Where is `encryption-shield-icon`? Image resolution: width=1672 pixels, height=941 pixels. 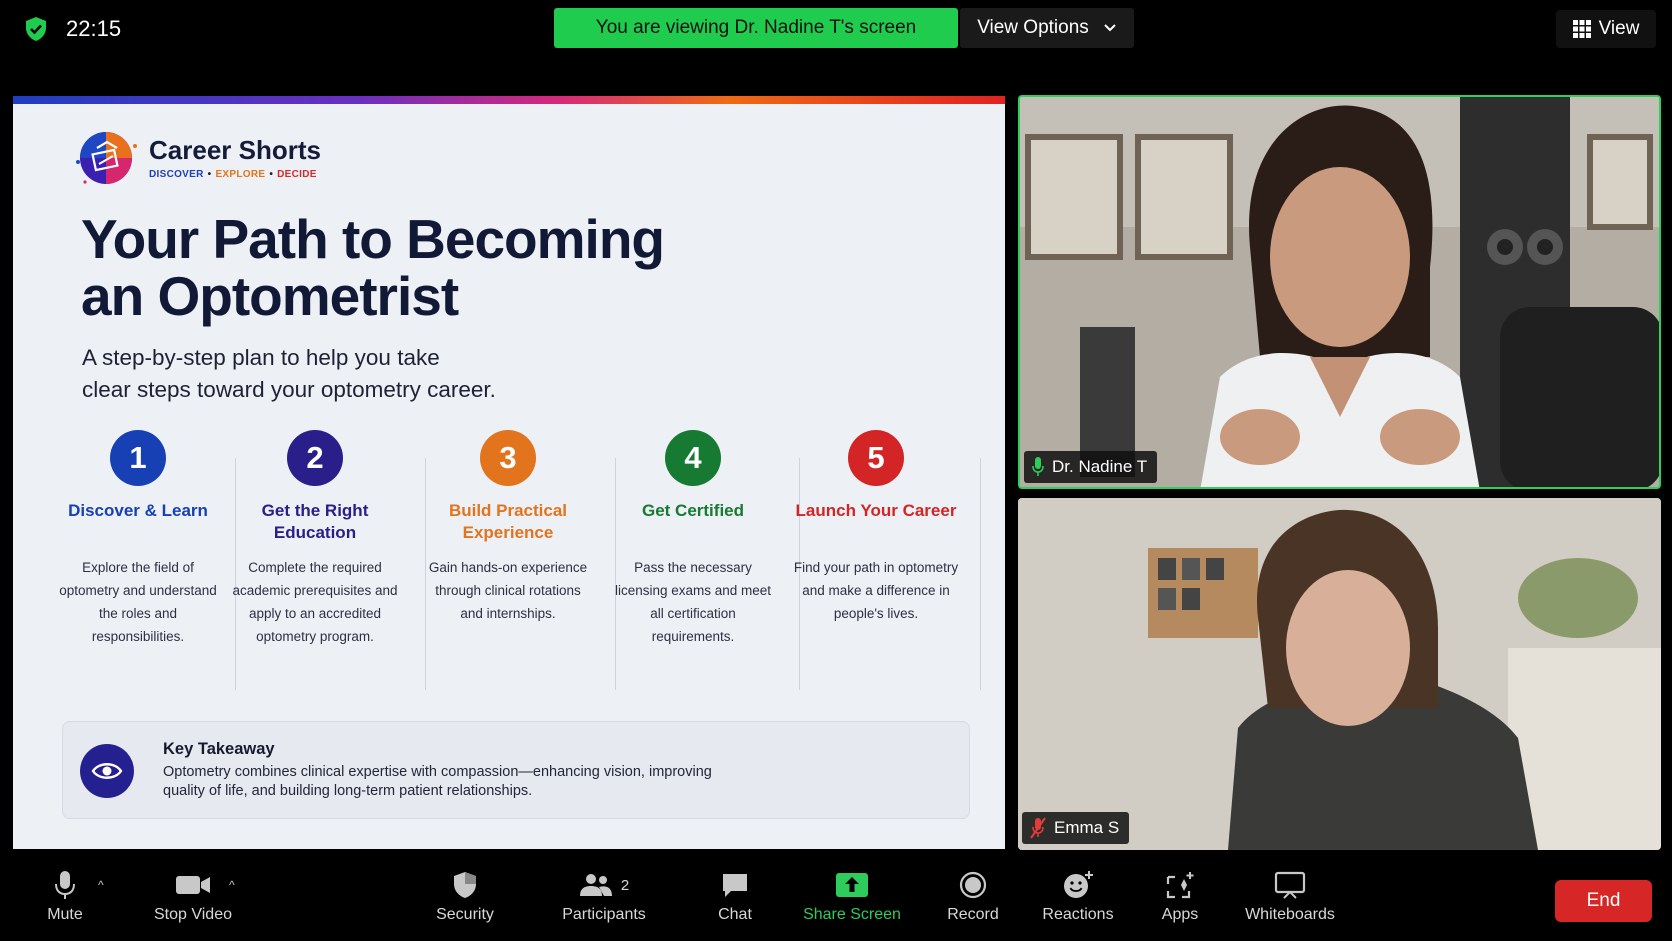
encryption-shield-icon is located at coordinates (36, 29).